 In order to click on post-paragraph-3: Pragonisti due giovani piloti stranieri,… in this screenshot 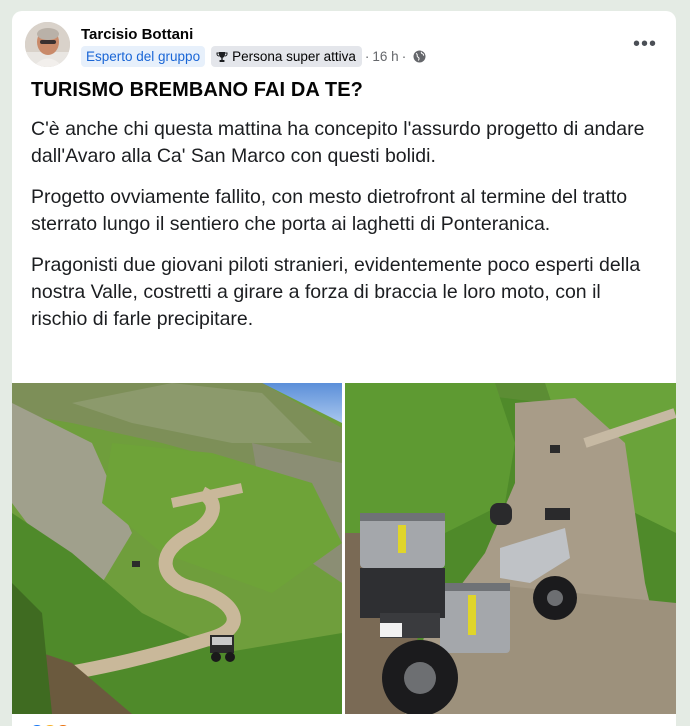, I will do `click(336, 292)`.